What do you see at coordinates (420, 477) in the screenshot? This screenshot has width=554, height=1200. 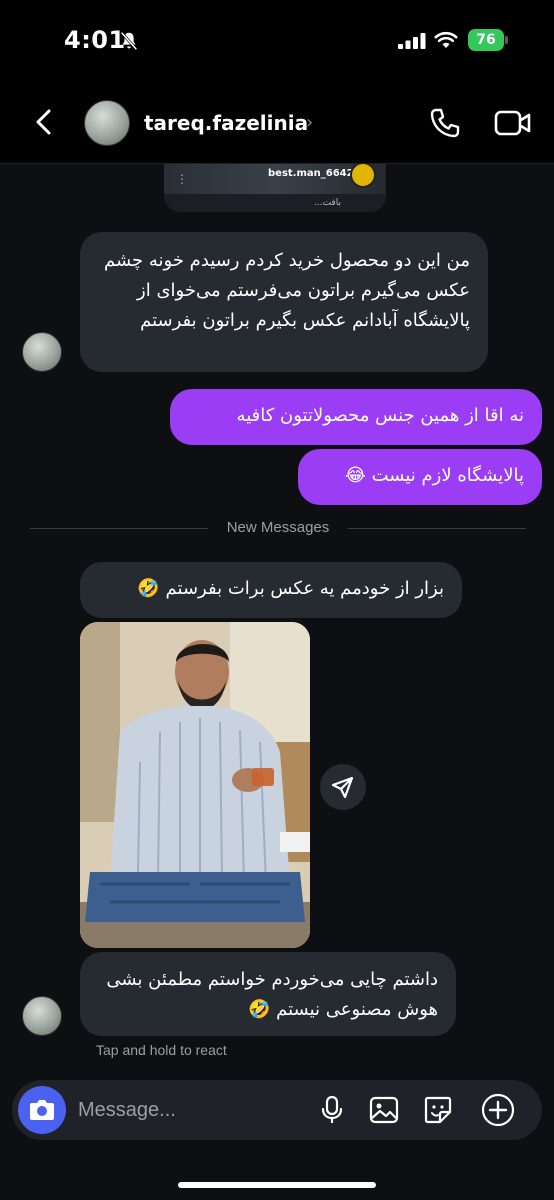 I see `message-bubble-outgoing: پالایشگاه لازم نیست 😂` at bounding box center [420, 477].